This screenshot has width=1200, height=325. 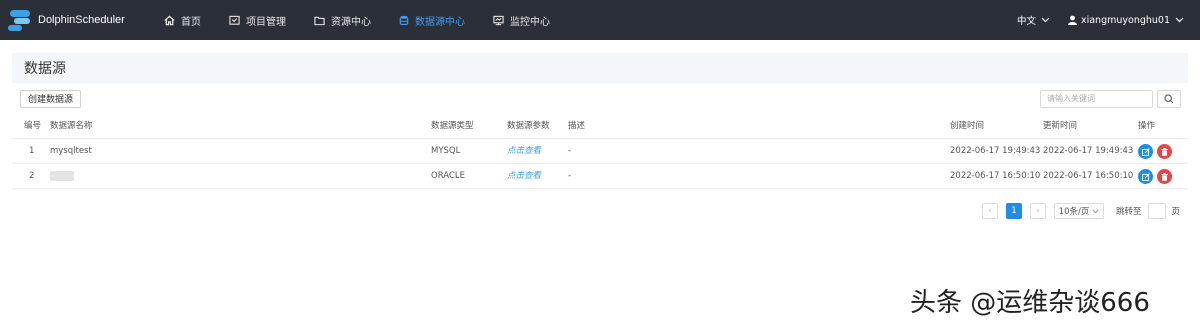 What do you see at coordinates (600, 68) in the screenshot?
I see `page-title-bar: 数据源` at bounding box center [600, 68].